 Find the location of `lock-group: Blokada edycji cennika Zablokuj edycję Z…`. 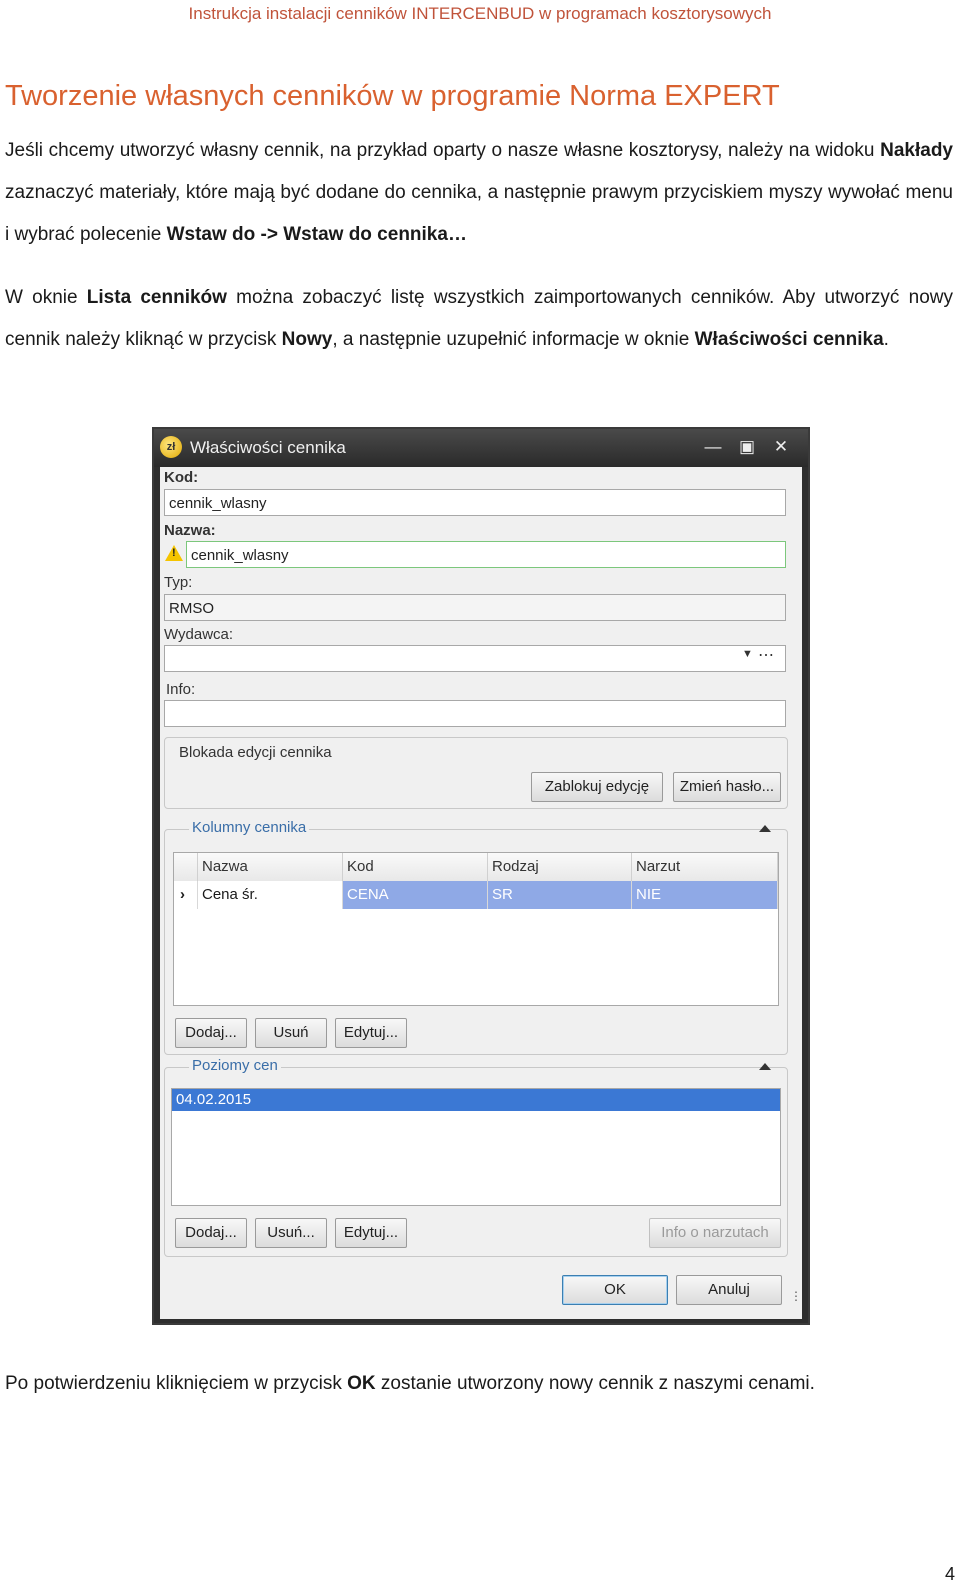

lock-group: Blokada edycji cennika Zablokuj edycję Z… is located at coordinates (476, 773).